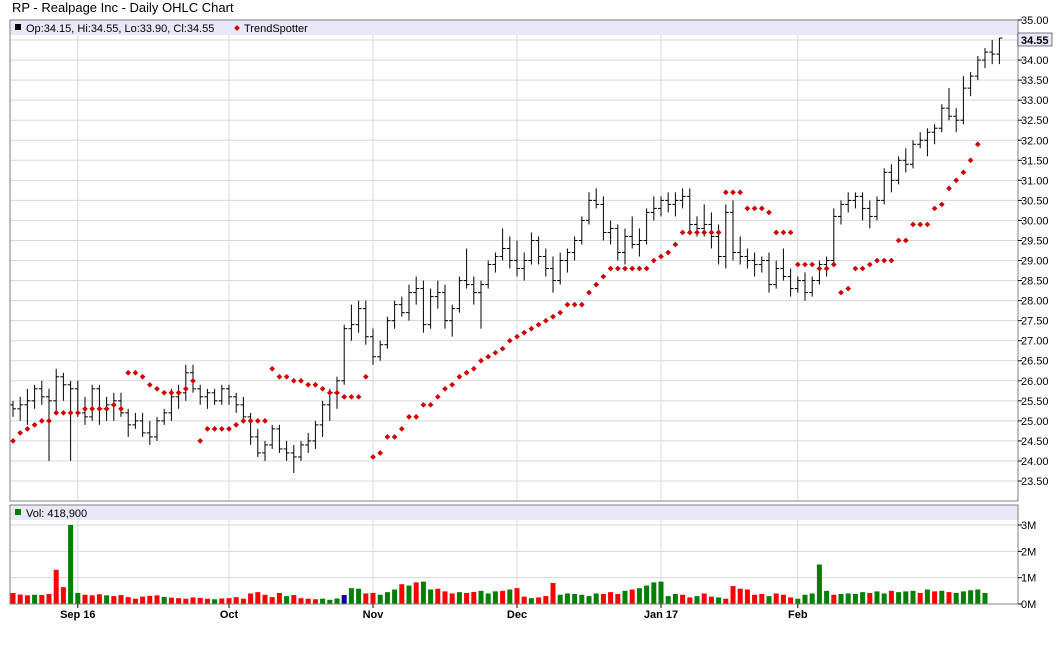 This screenshot has height=645, width=1060. Describe the element at coordinates (434, 612) in the screenshot. I see `date-axis: Sep 16 Oct Nov Dec Jan 17 Feb` at that location.